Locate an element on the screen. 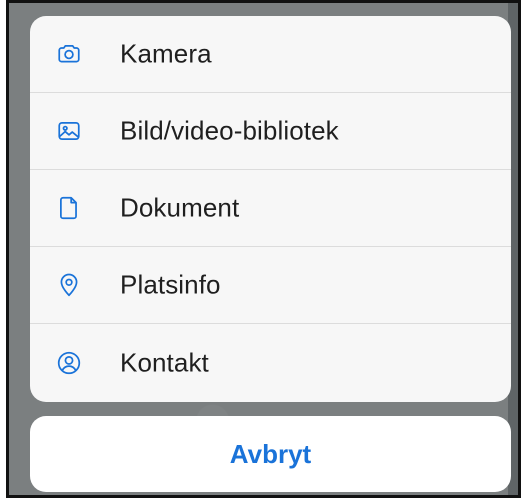  cancel-button: Avbryt is located at coordinates (270, 454).